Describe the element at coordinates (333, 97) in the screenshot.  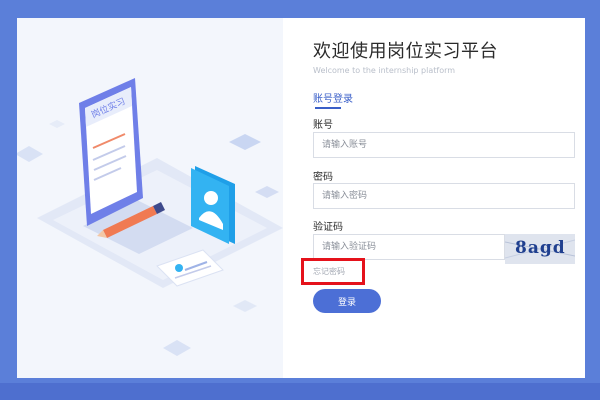
I see `tab-account-login: 账号登录` at that location.